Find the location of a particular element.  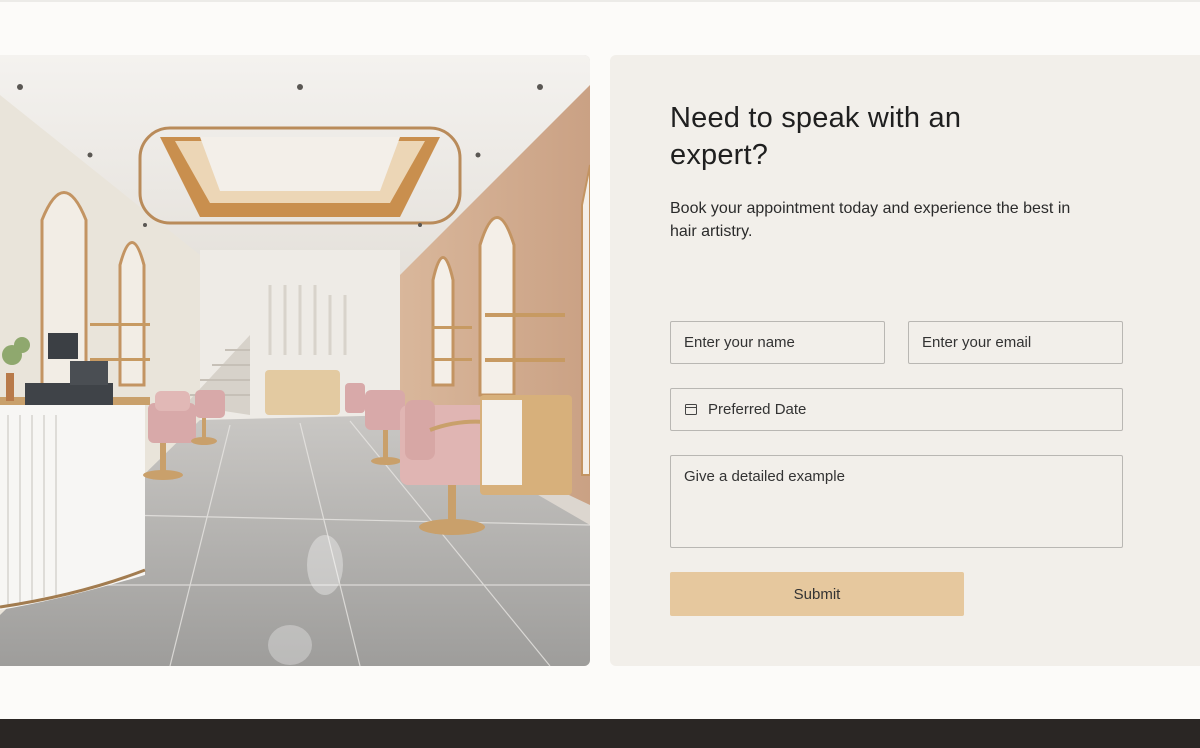

submit-button: Submit is located at coordinates (817, 594).